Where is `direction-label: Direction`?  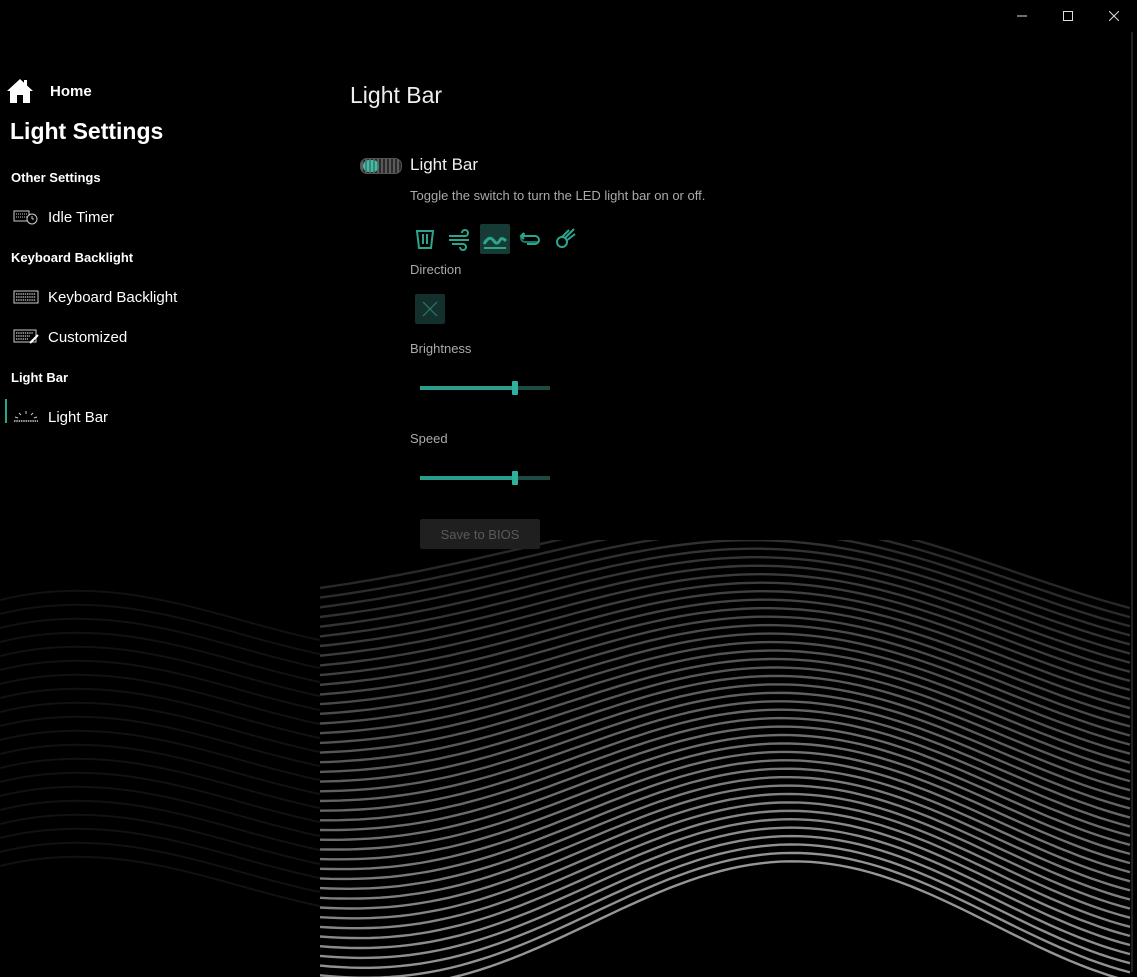 direction-label: Direction is located at coordinates (436, 269).